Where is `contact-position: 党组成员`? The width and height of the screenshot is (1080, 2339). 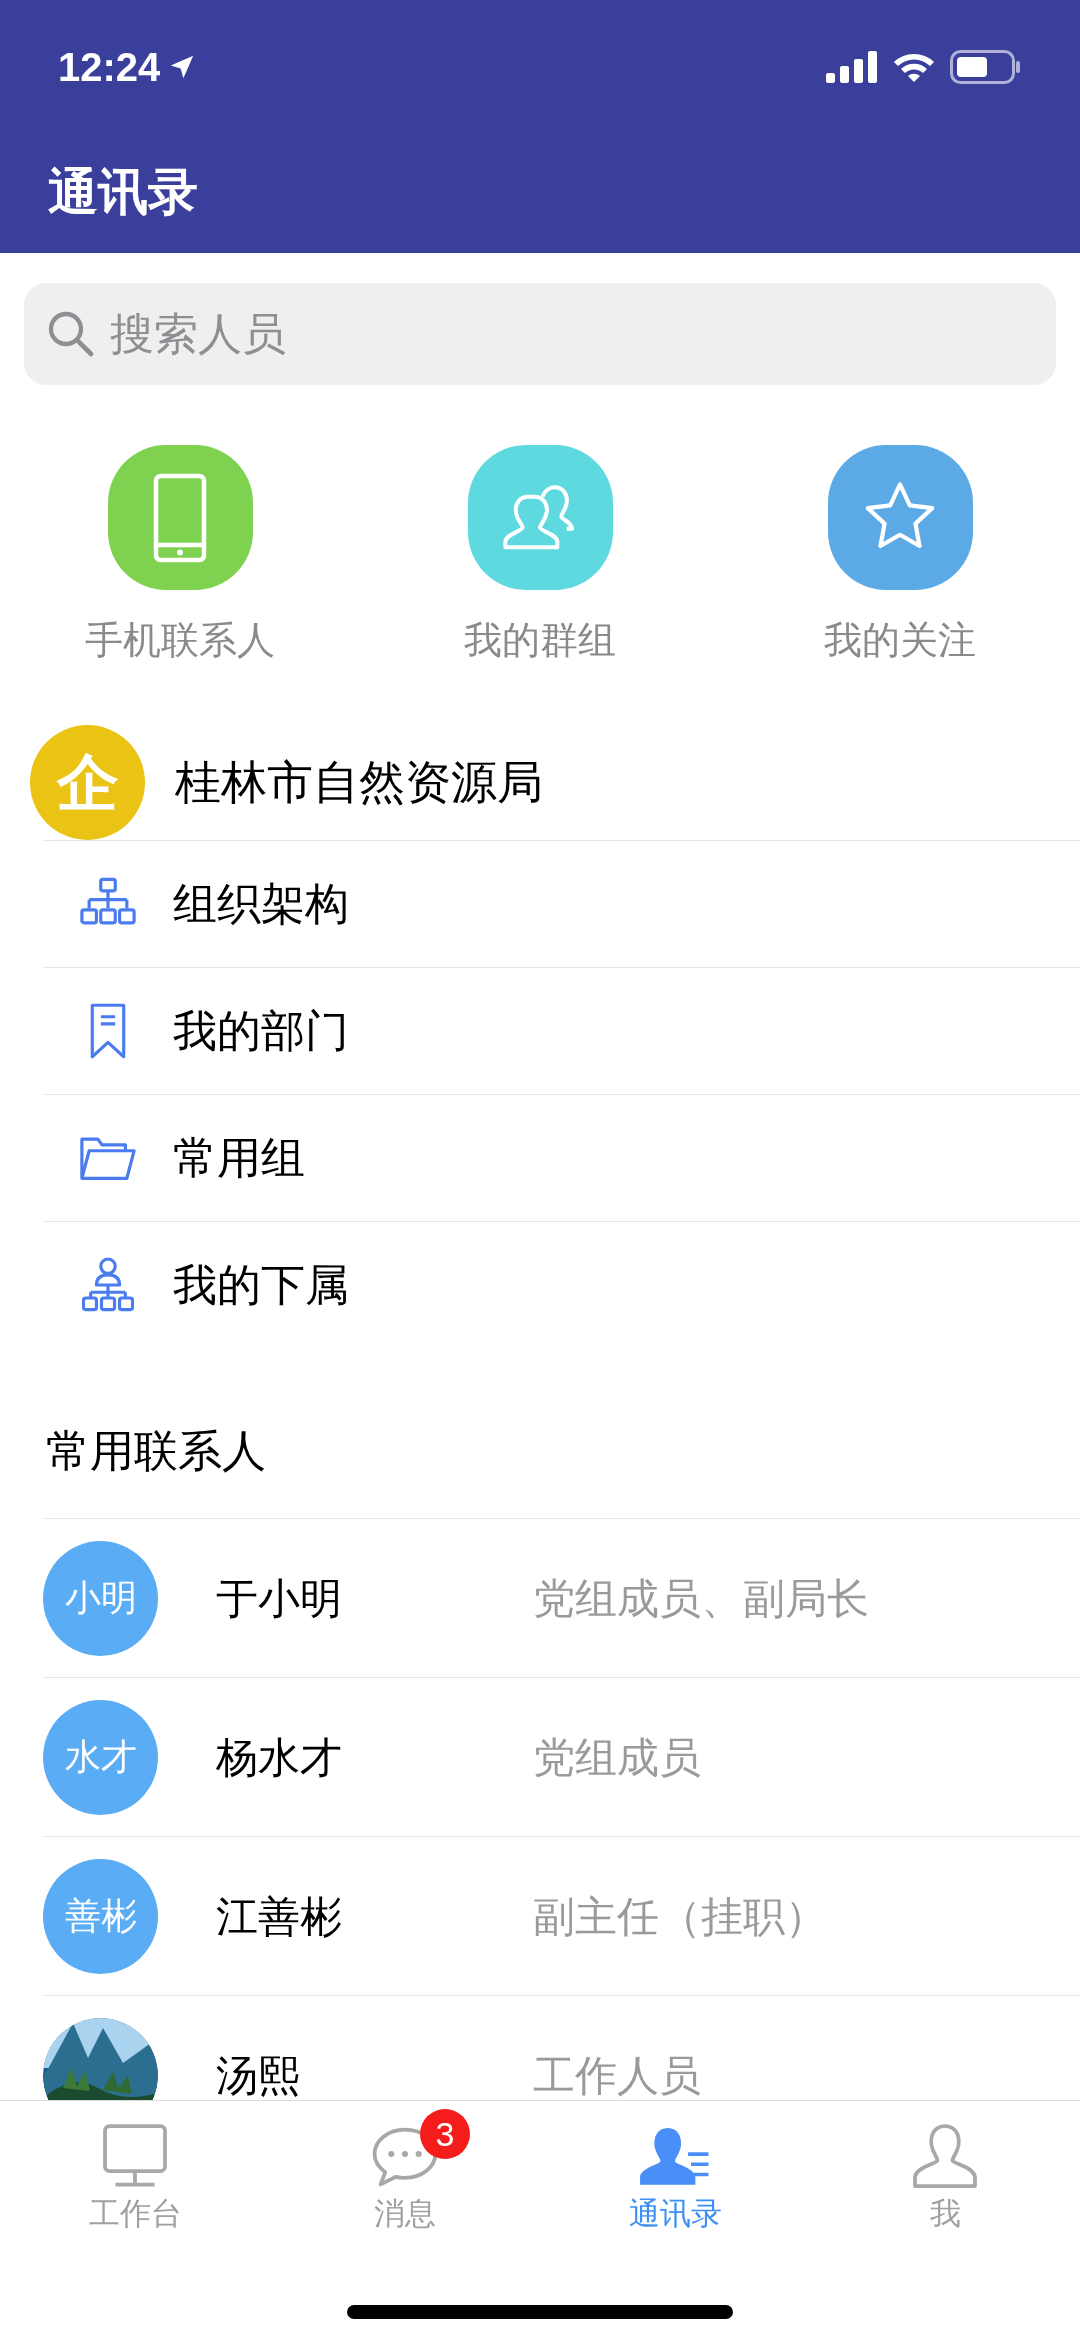
contact-position: 党组成员 is located at coordinates (617, 1757).